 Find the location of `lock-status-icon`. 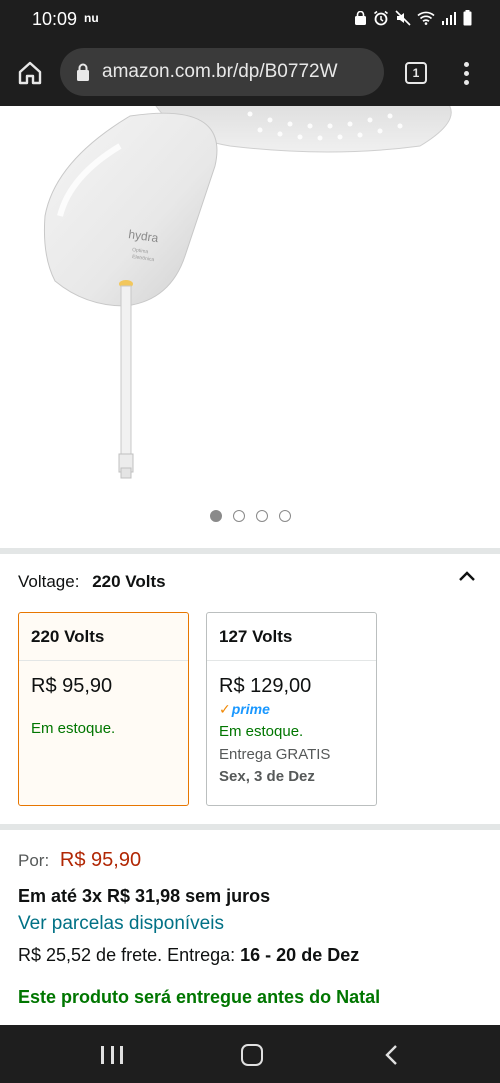

lock-status-icon is located at coordinates (360, 20).